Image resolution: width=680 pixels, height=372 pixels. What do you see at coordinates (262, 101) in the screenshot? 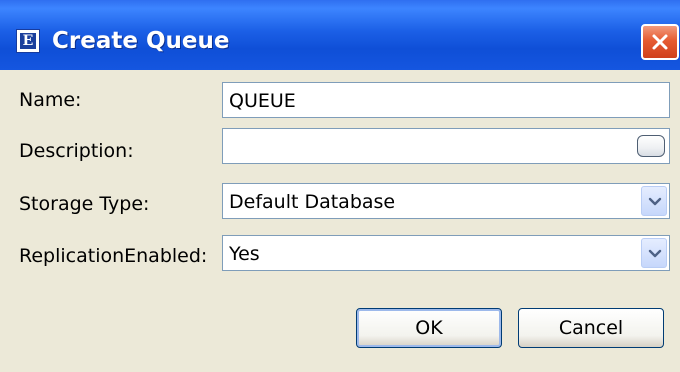
I see `name-value: QUEUE` at bounding box center [262, 101].